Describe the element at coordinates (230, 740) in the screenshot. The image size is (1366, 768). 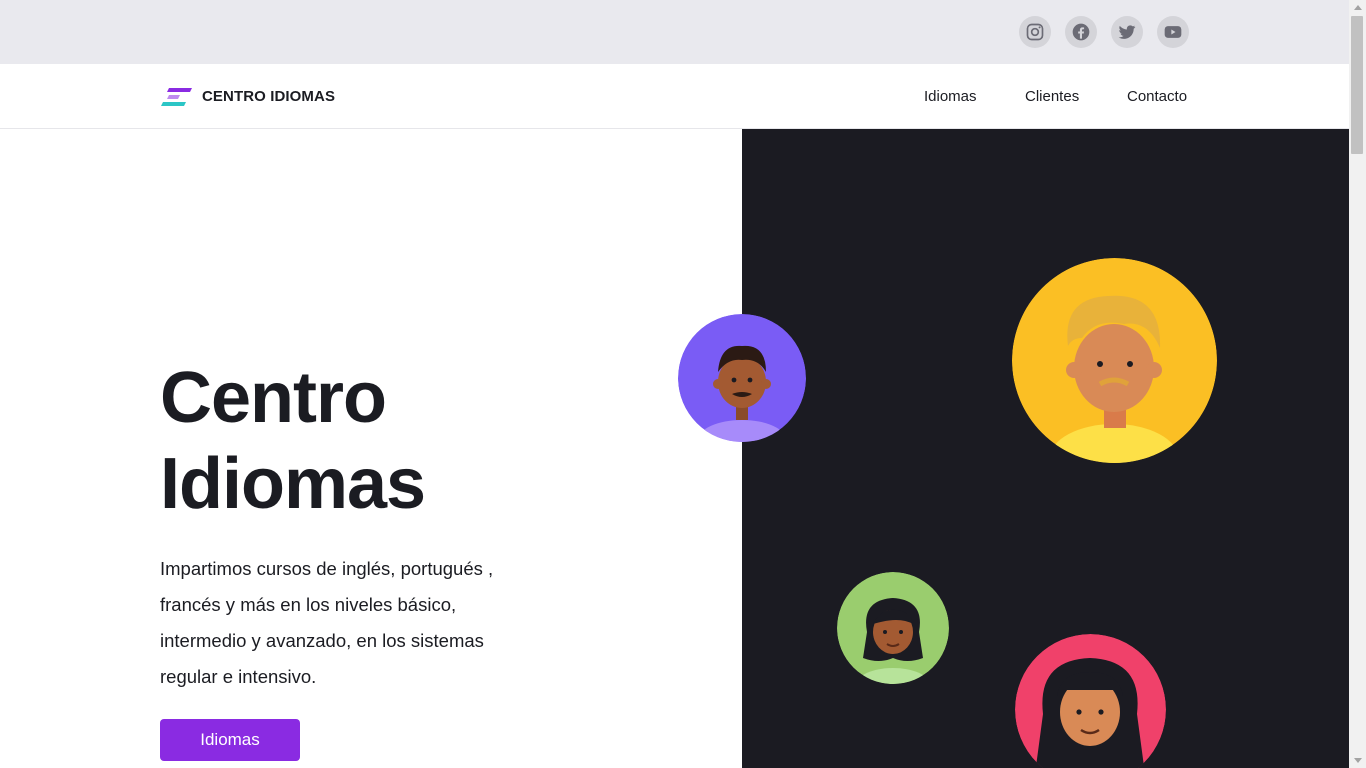
I see `idiomas-cta-button: Idiomas` at that location.